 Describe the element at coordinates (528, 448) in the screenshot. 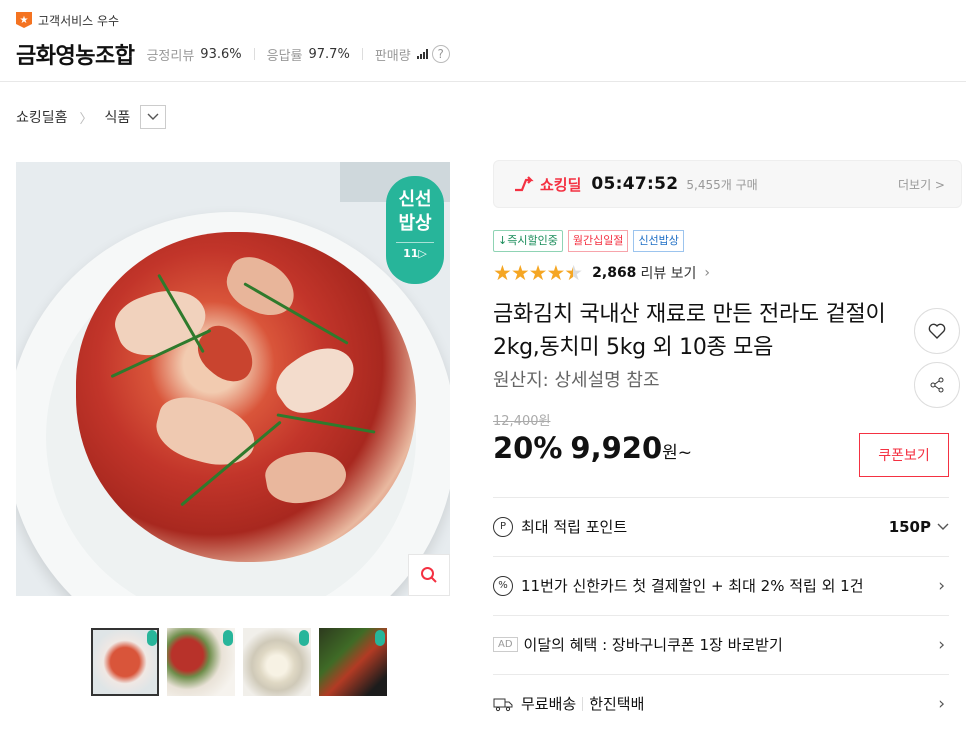

I see `discount-rate: 20%` at that location.